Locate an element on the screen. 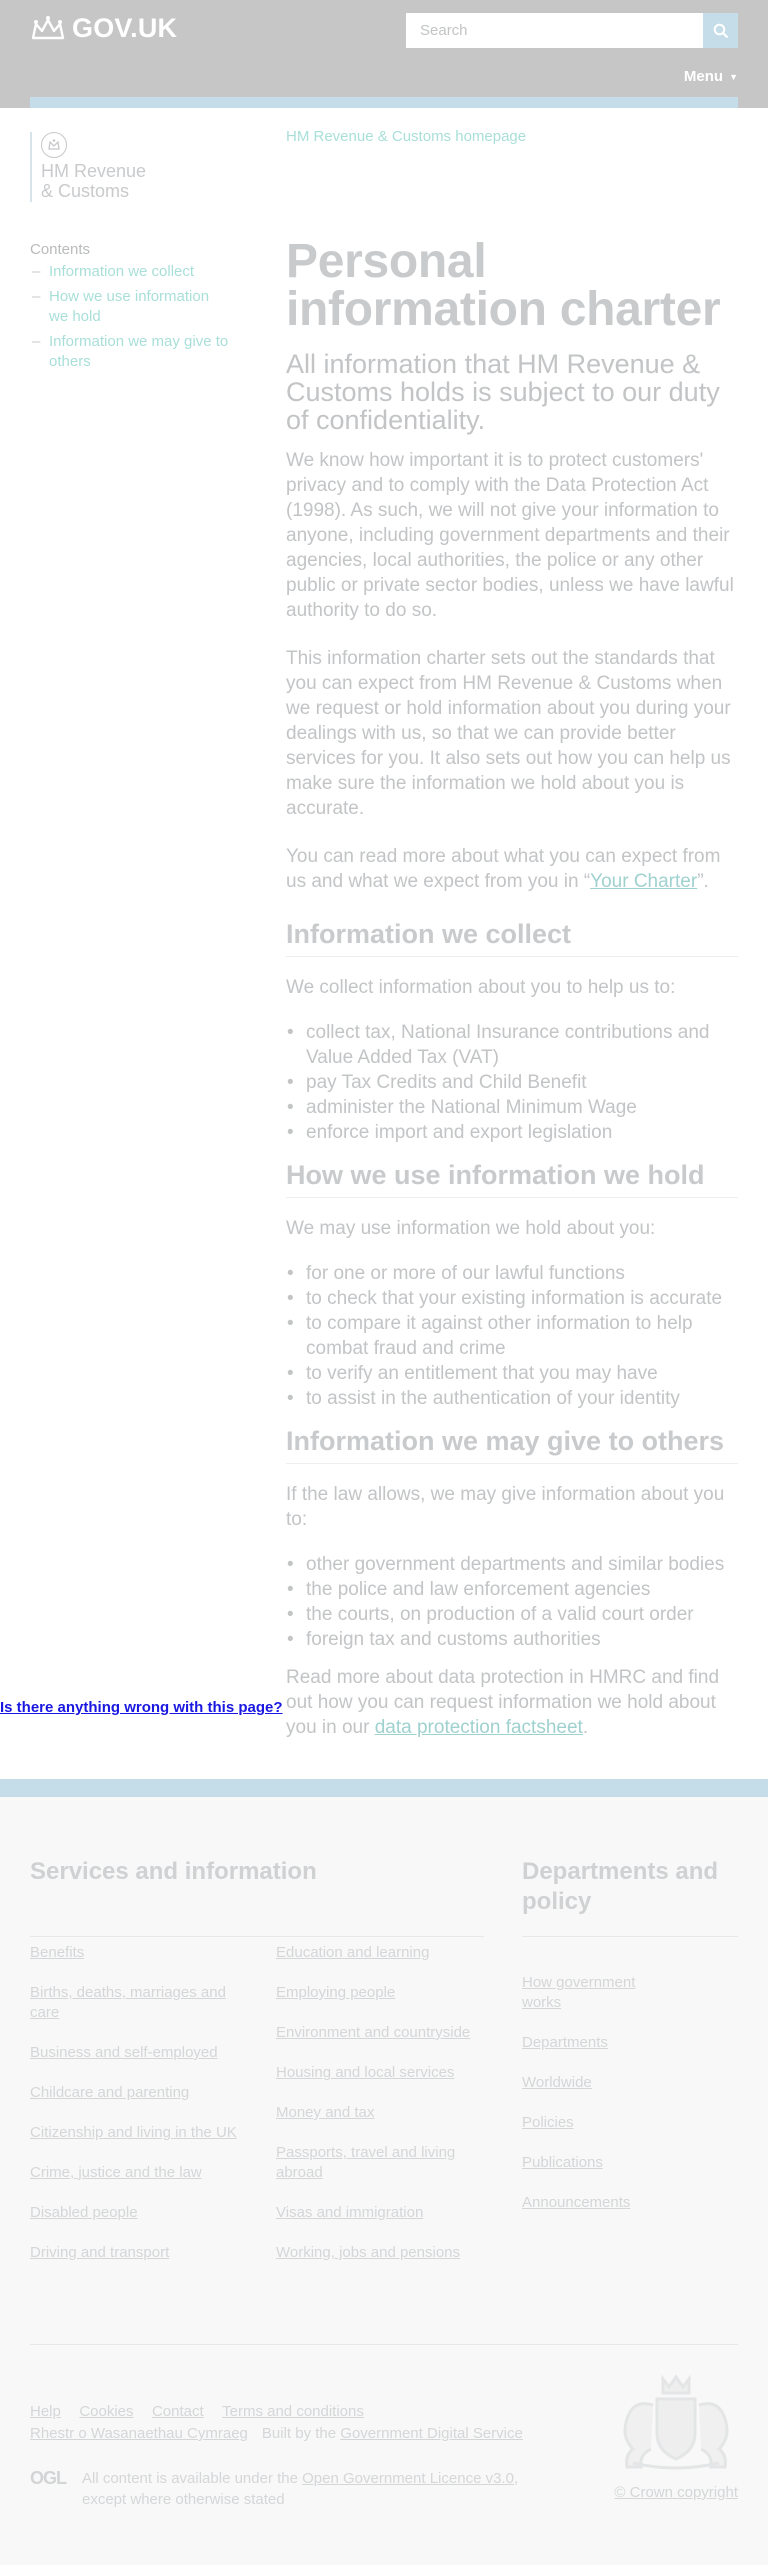 The height and width of the screenshot is (2565, 768). footer-link: Births, deaths, marriages and care is located at coordinates (137, 2003).